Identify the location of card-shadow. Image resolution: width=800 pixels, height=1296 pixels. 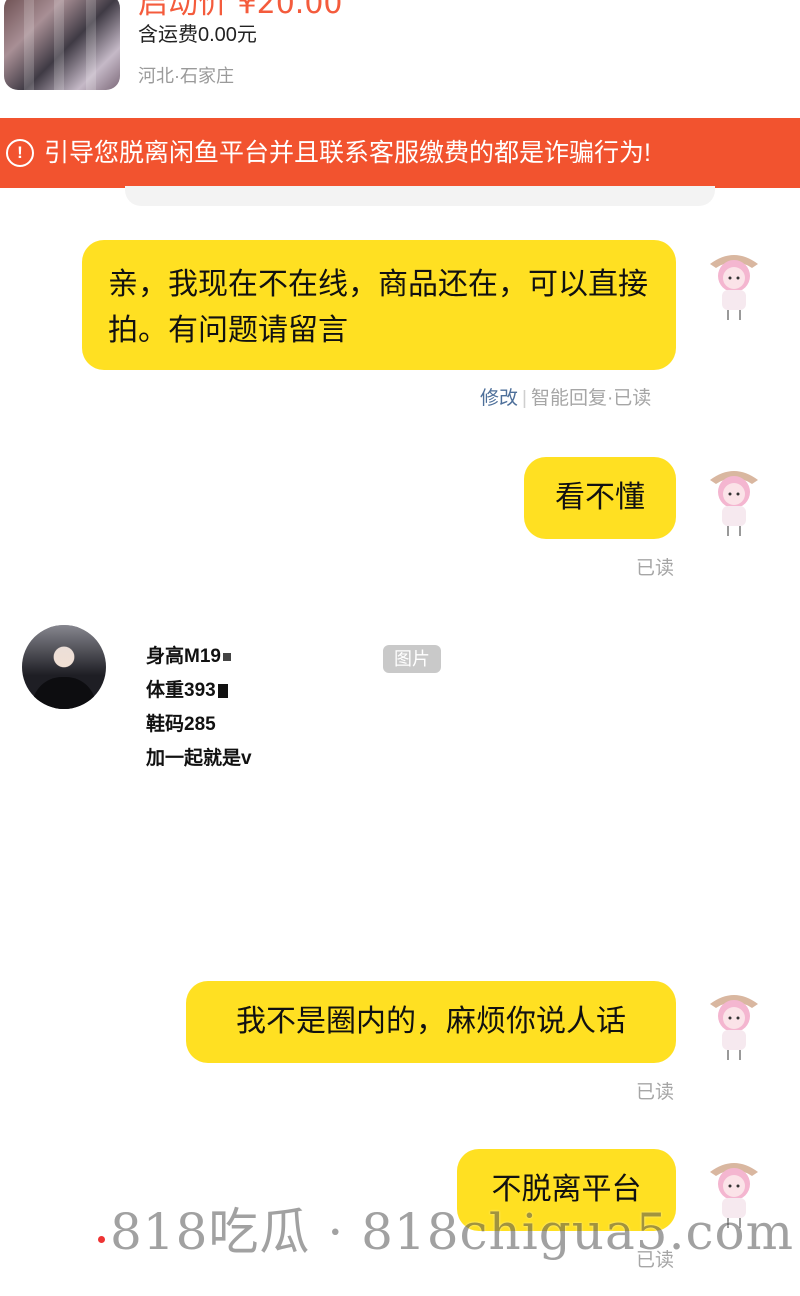
(420, 196).